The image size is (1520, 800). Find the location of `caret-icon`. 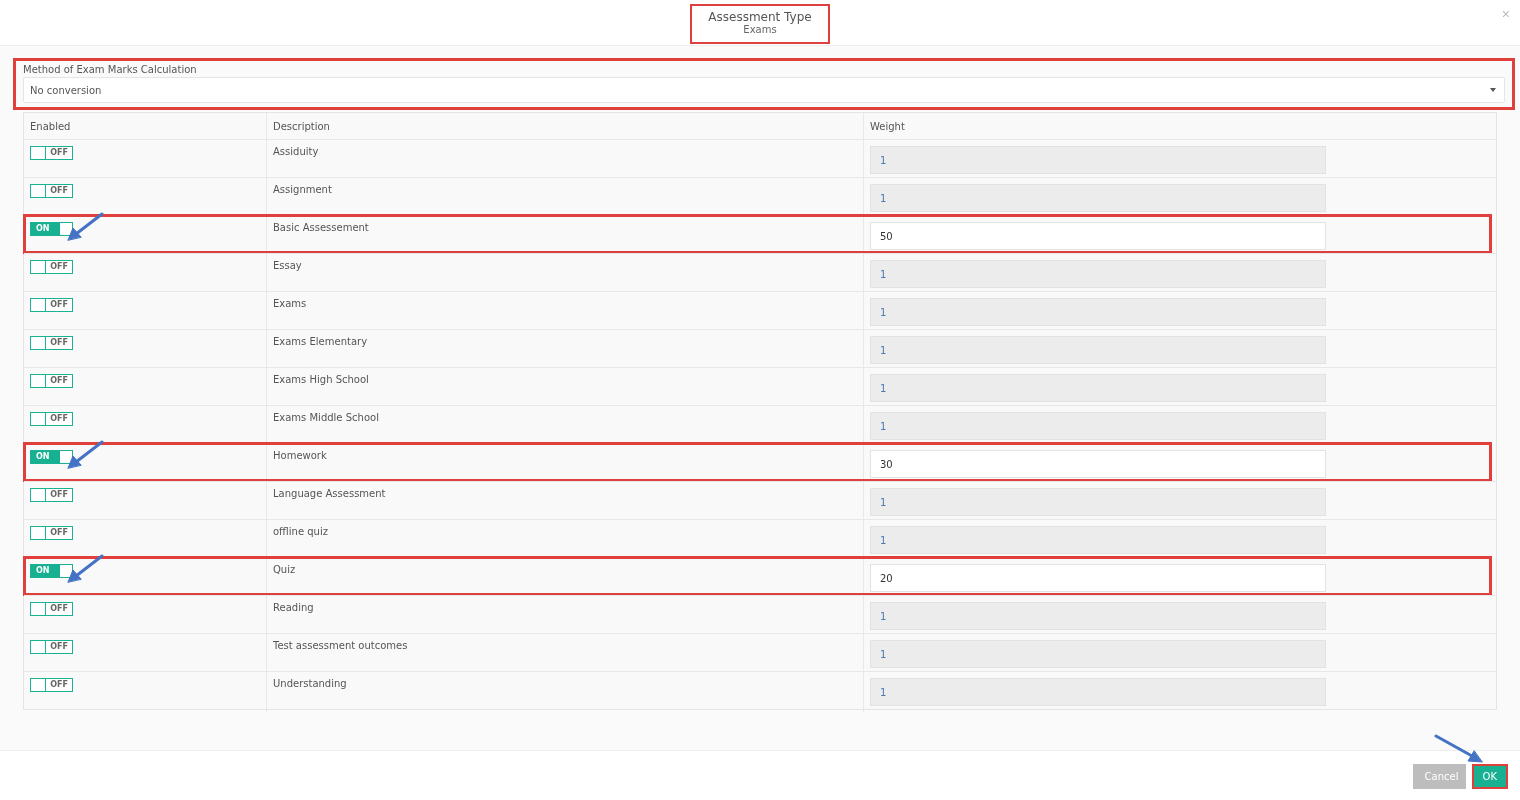

caret-icon is located at coordinates (1493, 90).